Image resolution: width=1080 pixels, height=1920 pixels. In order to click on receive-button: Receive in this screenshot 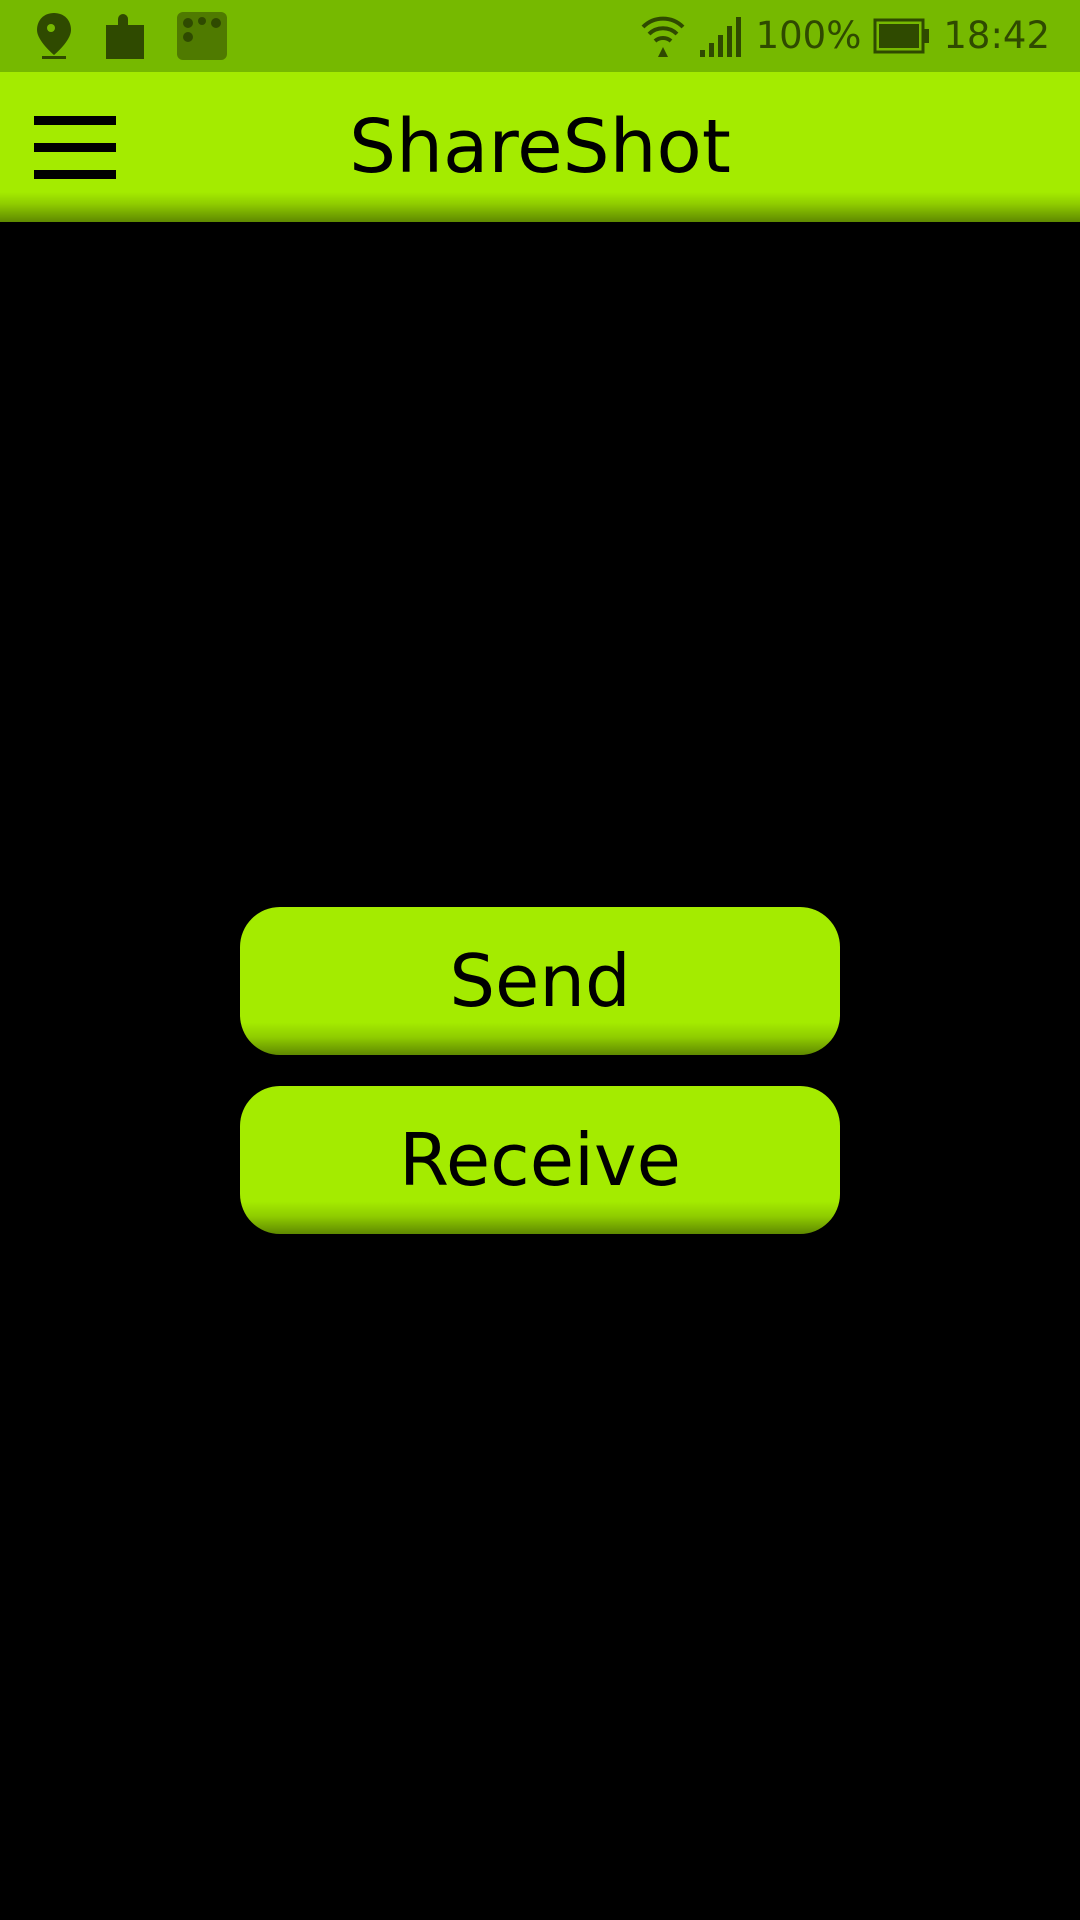, I will do `click(540, 1160)`.